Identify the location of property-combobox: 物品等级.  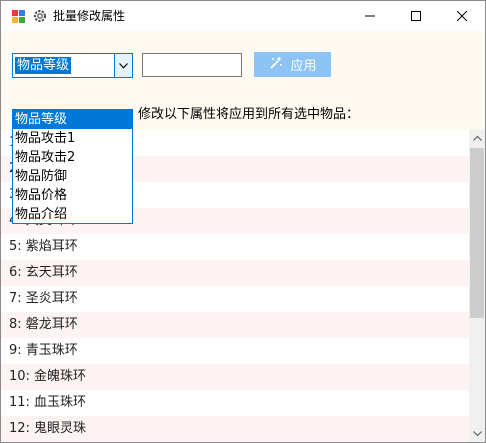
(72, 65).